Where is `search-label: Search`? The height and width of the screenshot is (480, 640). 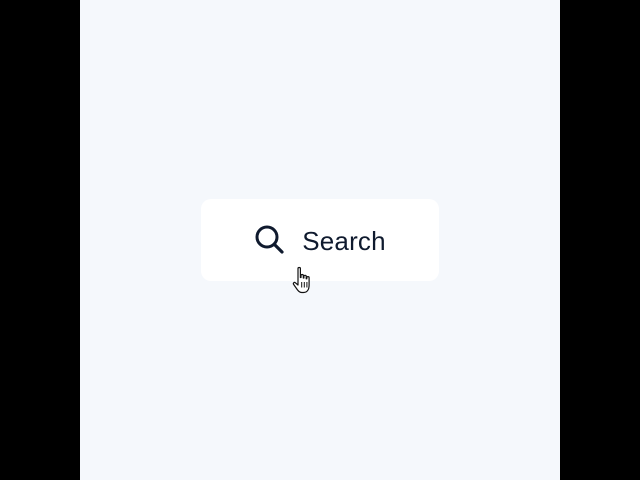 search-label: Search is located at coordinates (344, 240).